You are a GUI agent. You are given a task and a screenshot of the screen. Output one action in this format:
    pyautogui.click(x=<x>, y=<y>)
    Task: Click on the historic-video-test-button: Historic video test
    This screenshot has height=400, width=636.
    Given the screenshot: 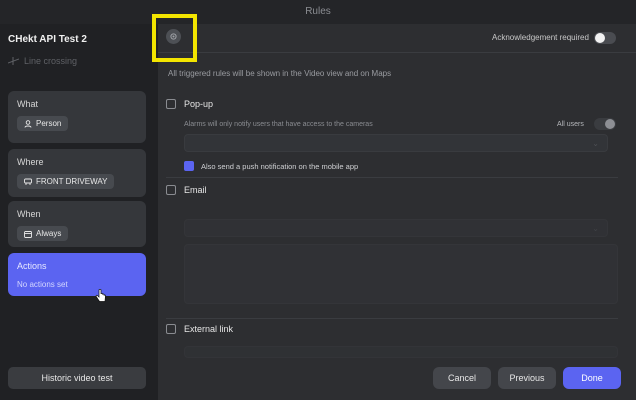 What is the action you would take?
    pyautogui.click(x=77, y=378)
    